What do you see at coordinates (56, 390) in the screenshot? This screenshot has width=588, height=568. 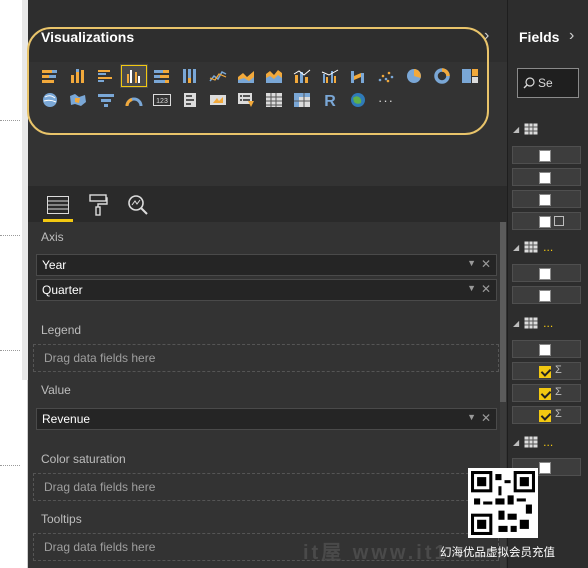 I see `value-well-label: Value` at bounding box center [56, 390].